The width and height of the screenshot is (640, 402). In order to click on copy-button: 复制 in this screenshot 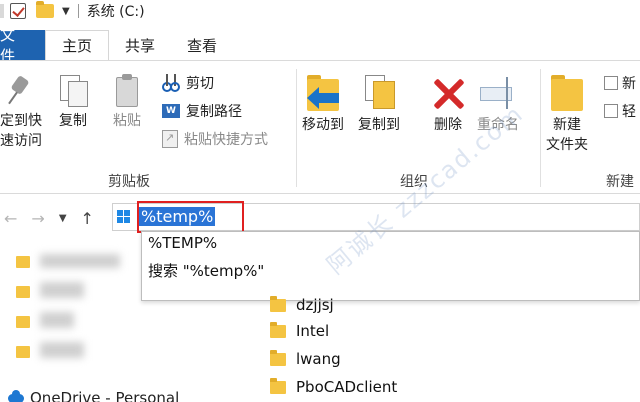, I will do `click(73, 101)`.